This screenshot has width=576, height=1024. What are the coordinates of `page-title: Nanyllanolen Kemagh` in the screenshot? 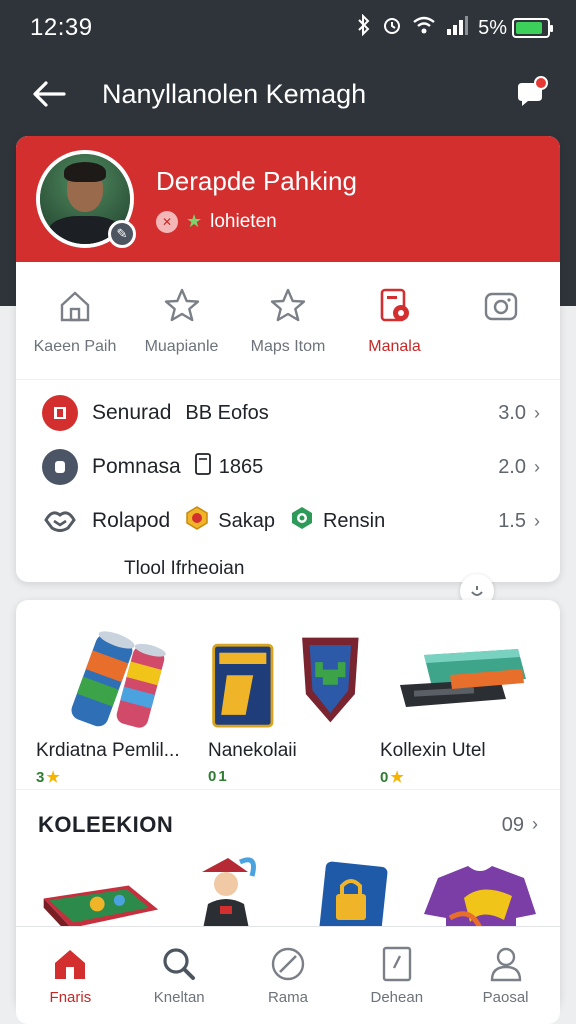 It's located at (234, 93).